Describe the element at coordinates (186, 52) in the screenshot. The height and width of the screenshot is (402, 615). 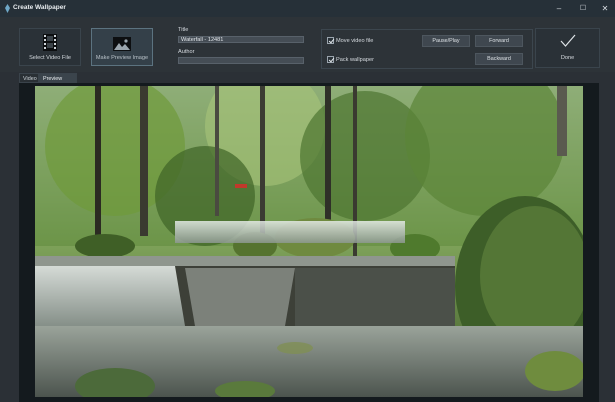
I see `author-label: Author` at that location.